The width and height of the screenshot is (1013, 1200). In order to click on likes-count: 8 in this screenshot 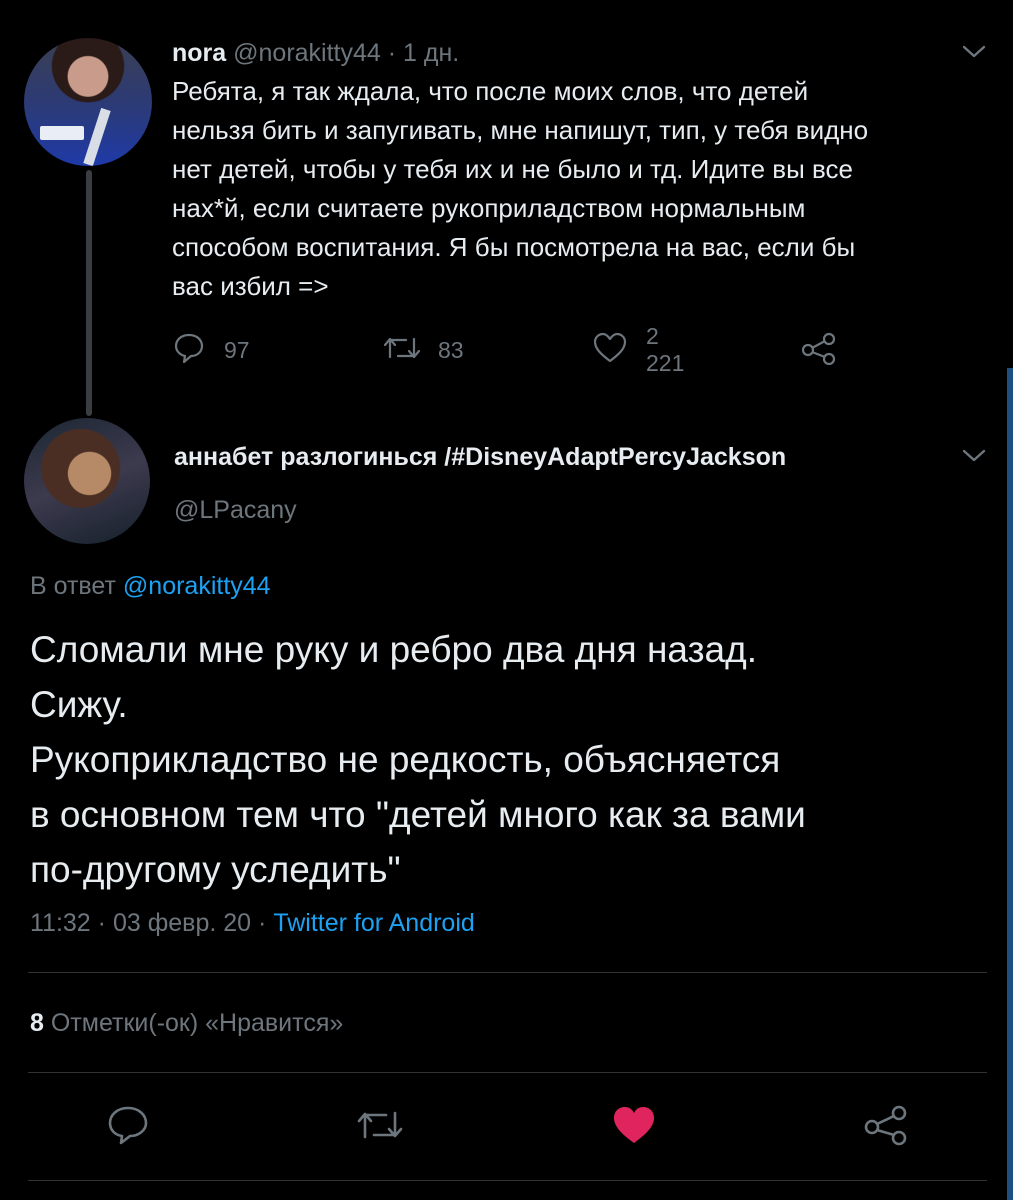, I will do `click(37, 1023)`.